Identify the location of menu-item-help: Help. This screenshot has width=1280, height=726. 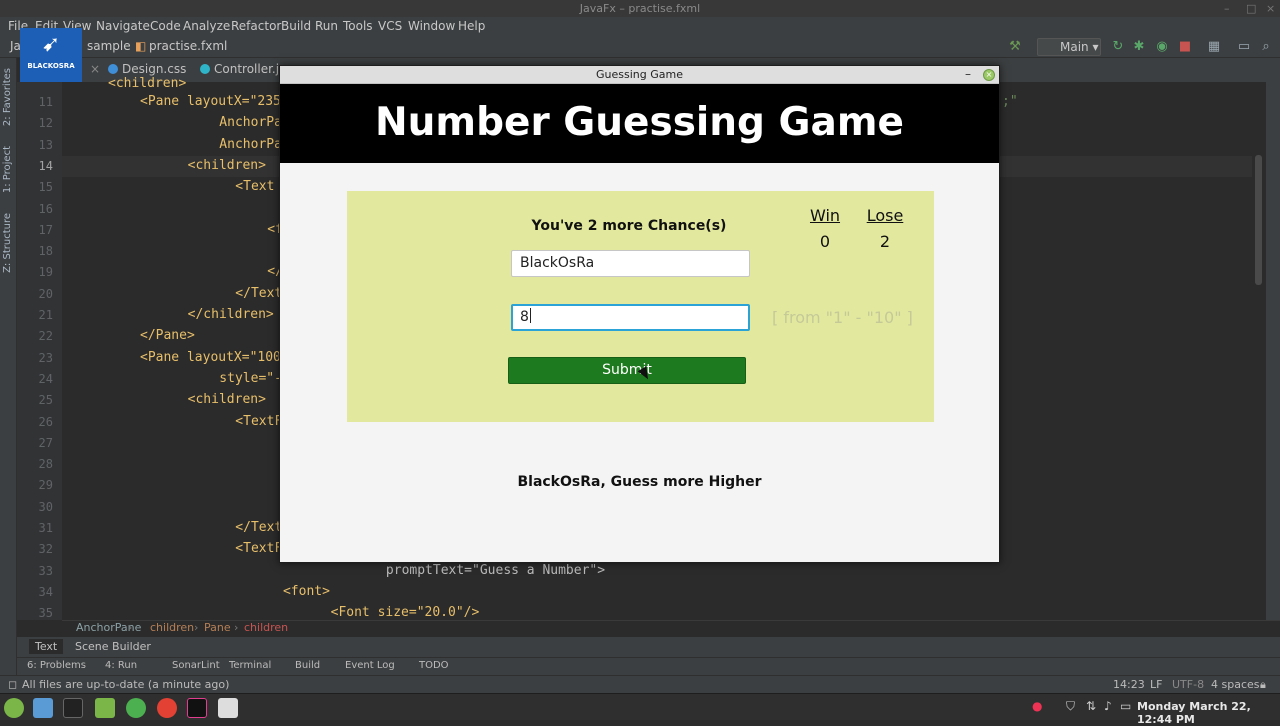
(471, 26).